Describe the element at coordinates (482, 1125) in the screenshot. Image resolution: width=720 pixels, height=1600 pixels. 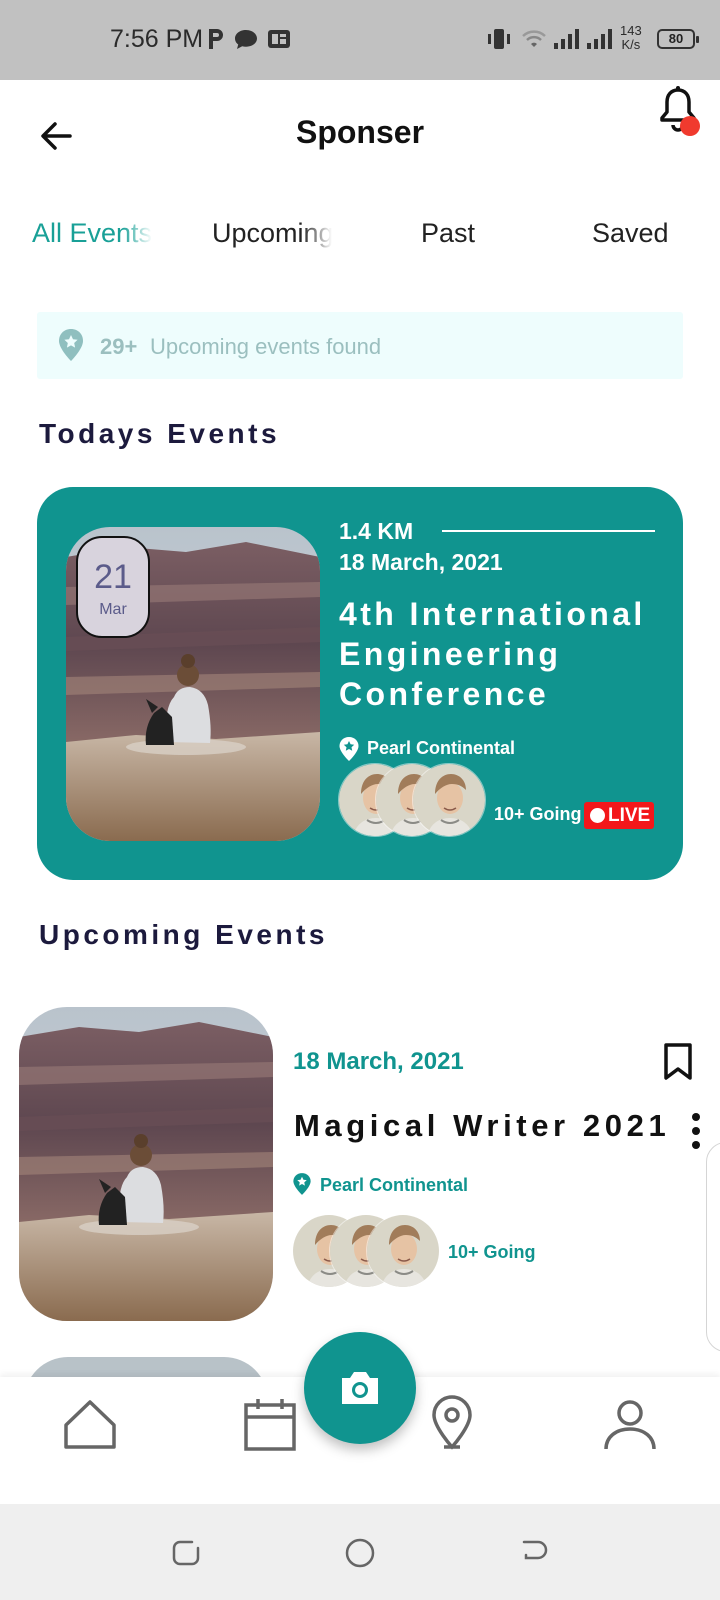
I see `upcoming-event-title: Magical Writer 2021` at that location.